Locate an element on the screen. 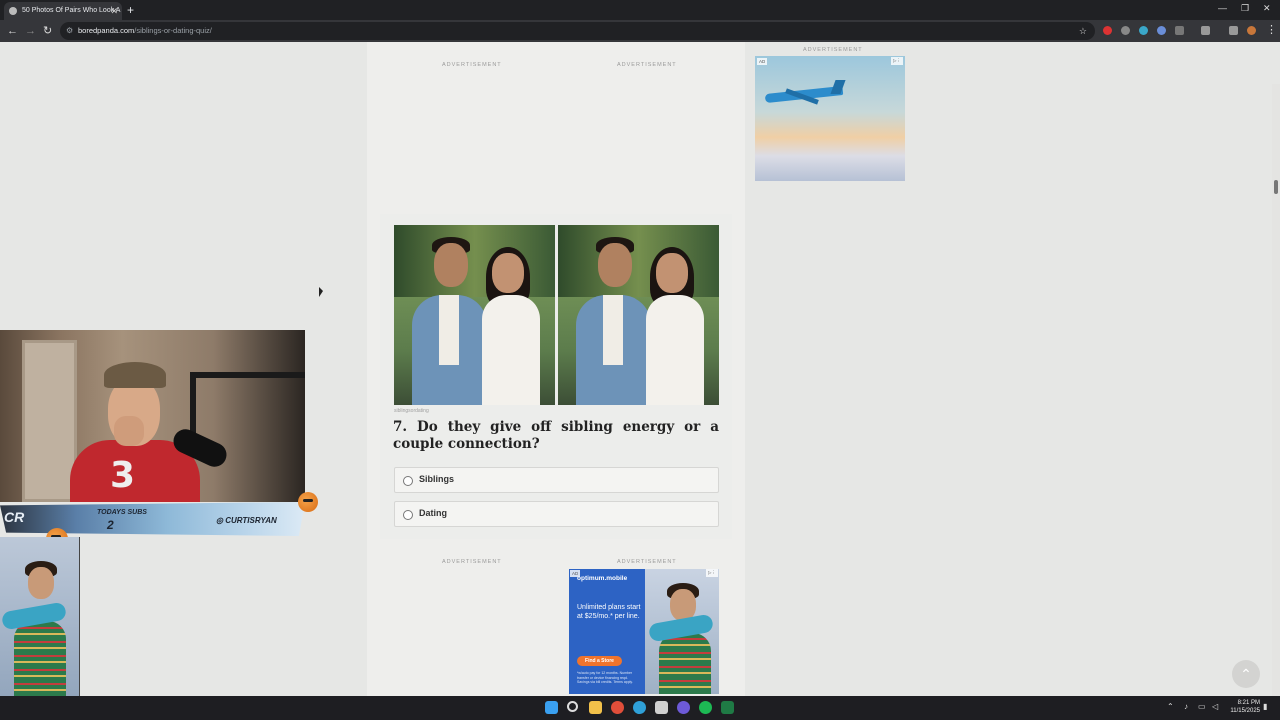  browser-tab: 50 Photos Of Pairs Who Look A ✕ is located at coordinates (63, 11).